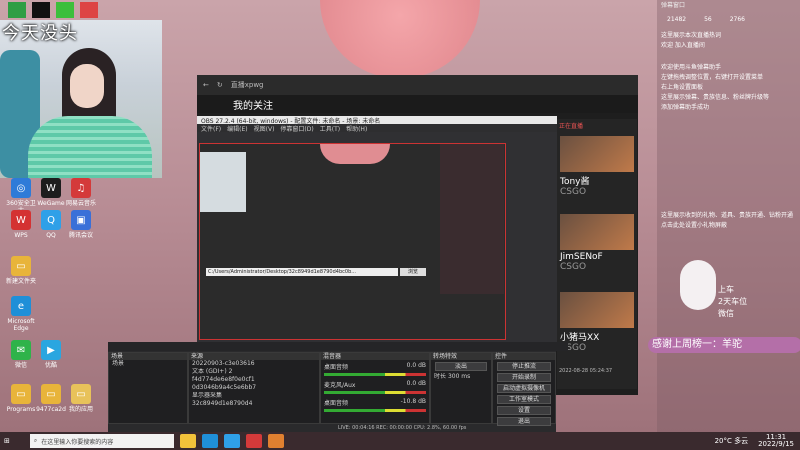  Describe the element at coordinates (737, 19) in the screenshot. I see `chat-stat: 2766` at that location.